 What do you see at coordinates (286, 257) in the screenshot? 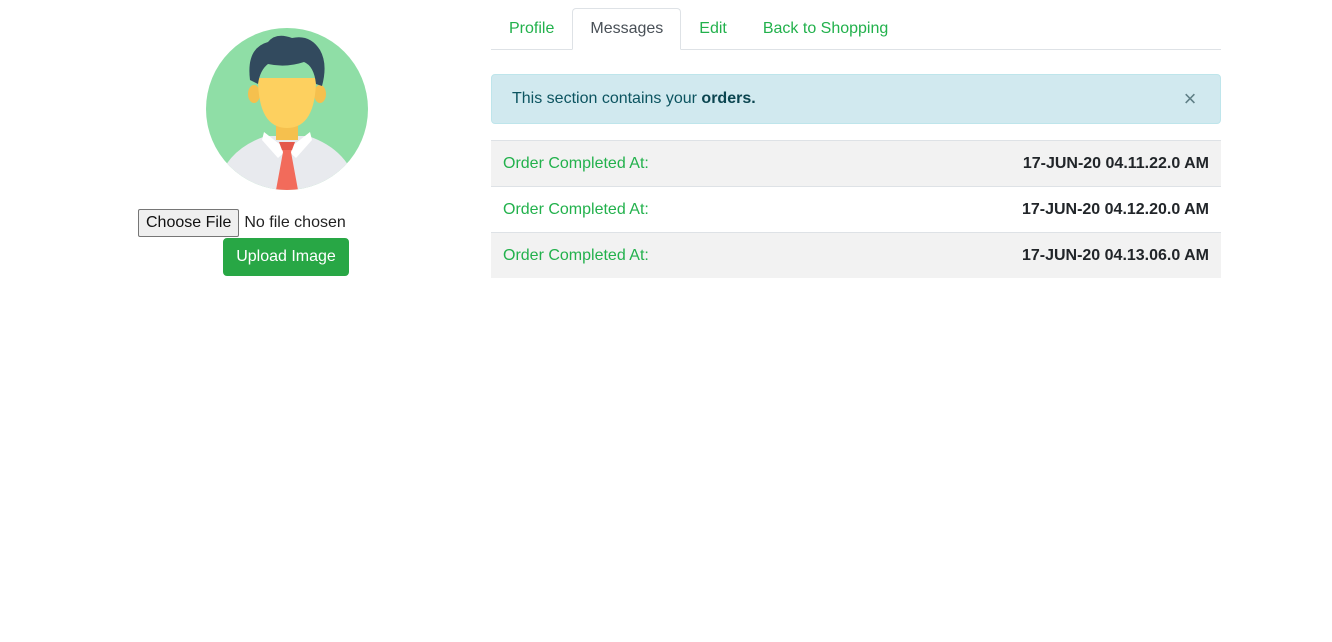
I see `upload-image-button: Upload Image` at bounding box center [286, 257].